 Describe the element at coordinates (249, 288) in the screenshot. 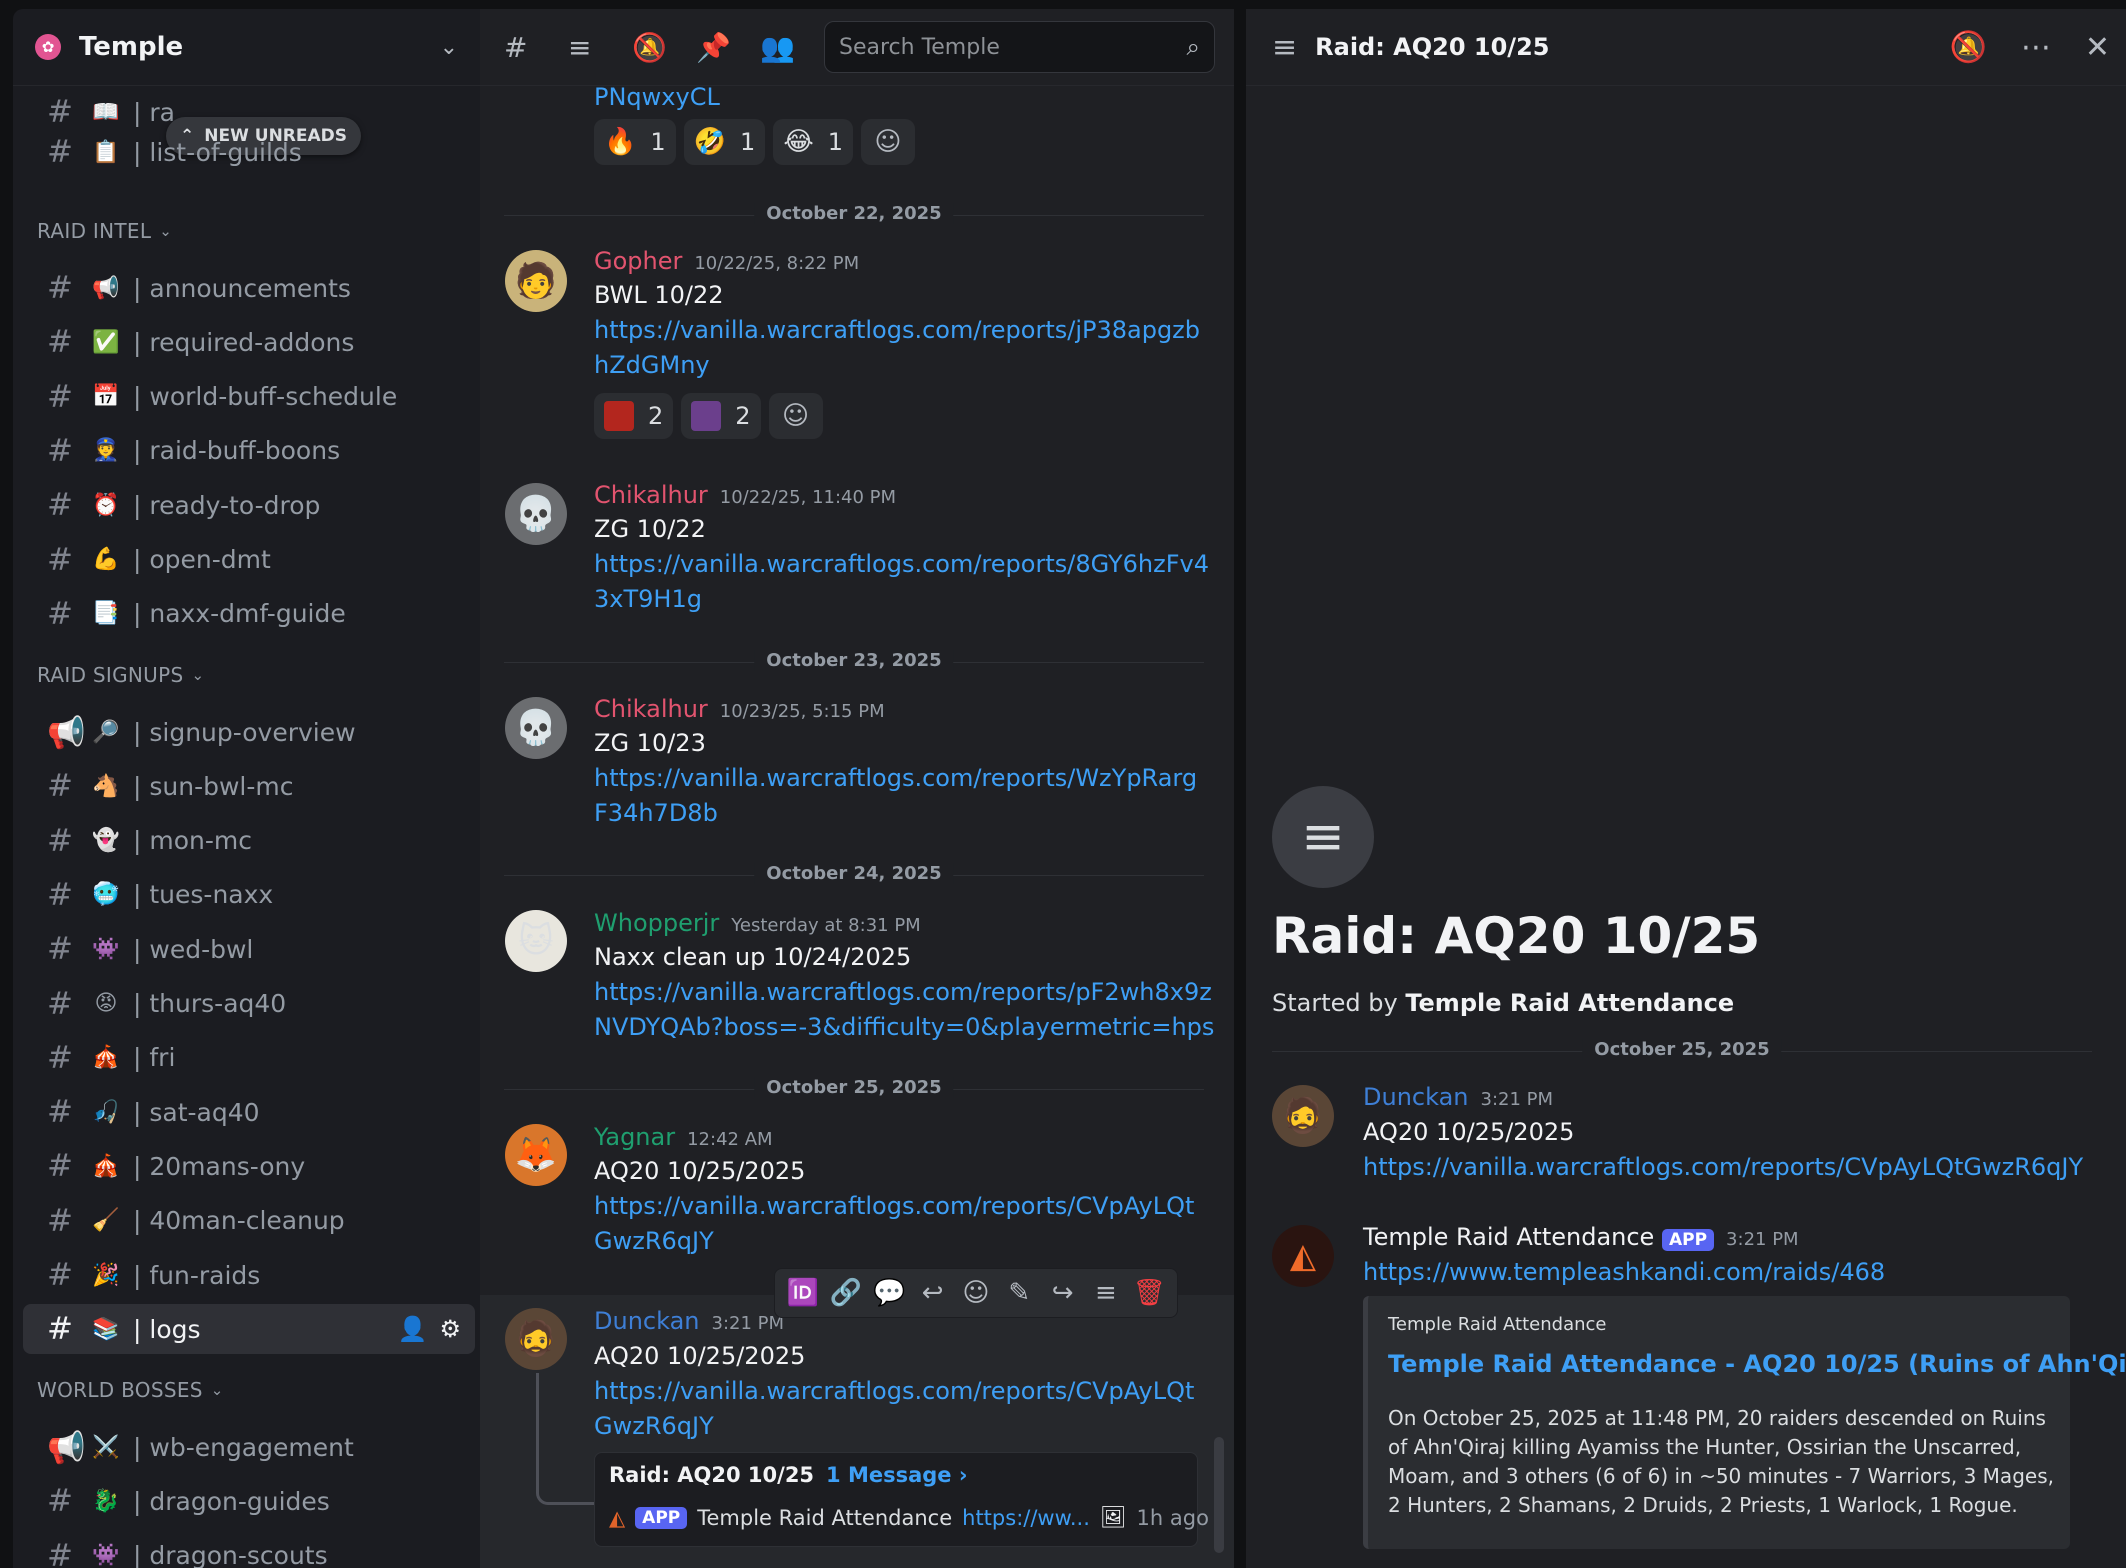

I see `channel-announcements: # 📢 | announcements` at that location.